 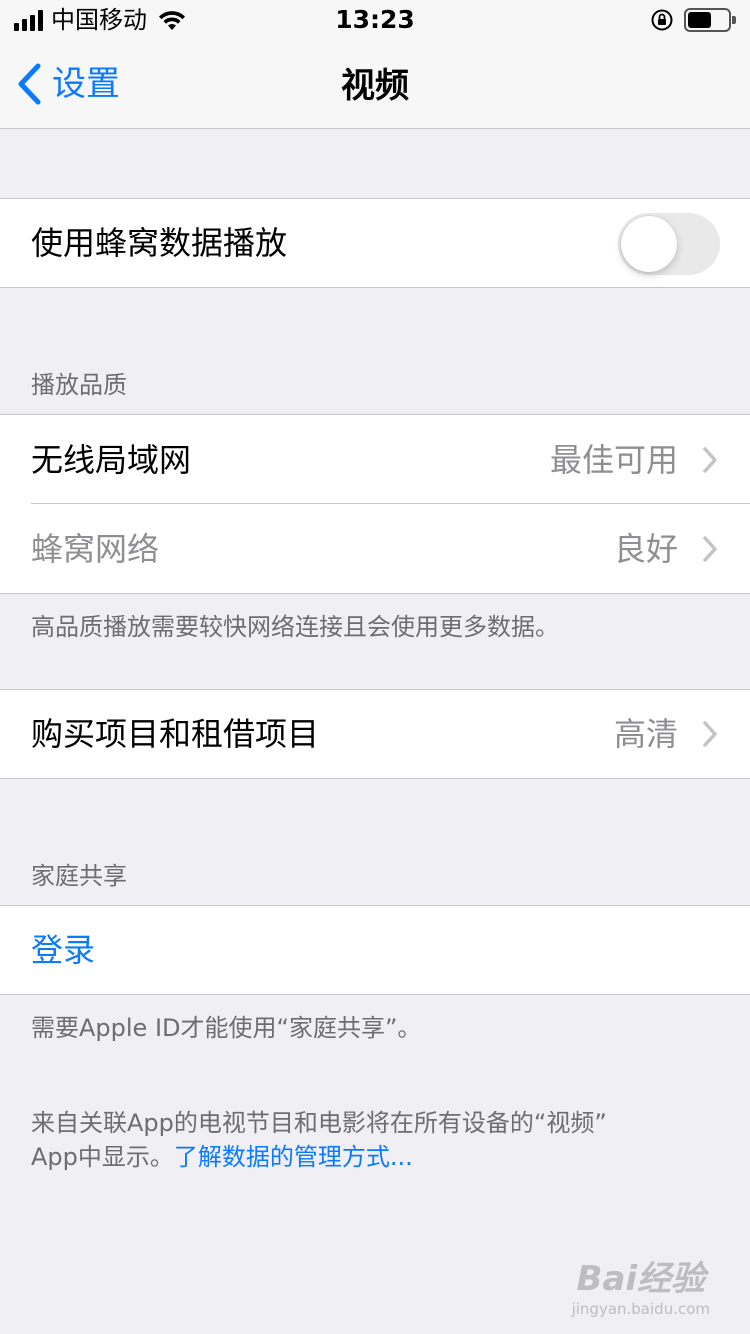 I want to click on cellular-quality-label: 蜂窝网络, so click(x=95, y=548).